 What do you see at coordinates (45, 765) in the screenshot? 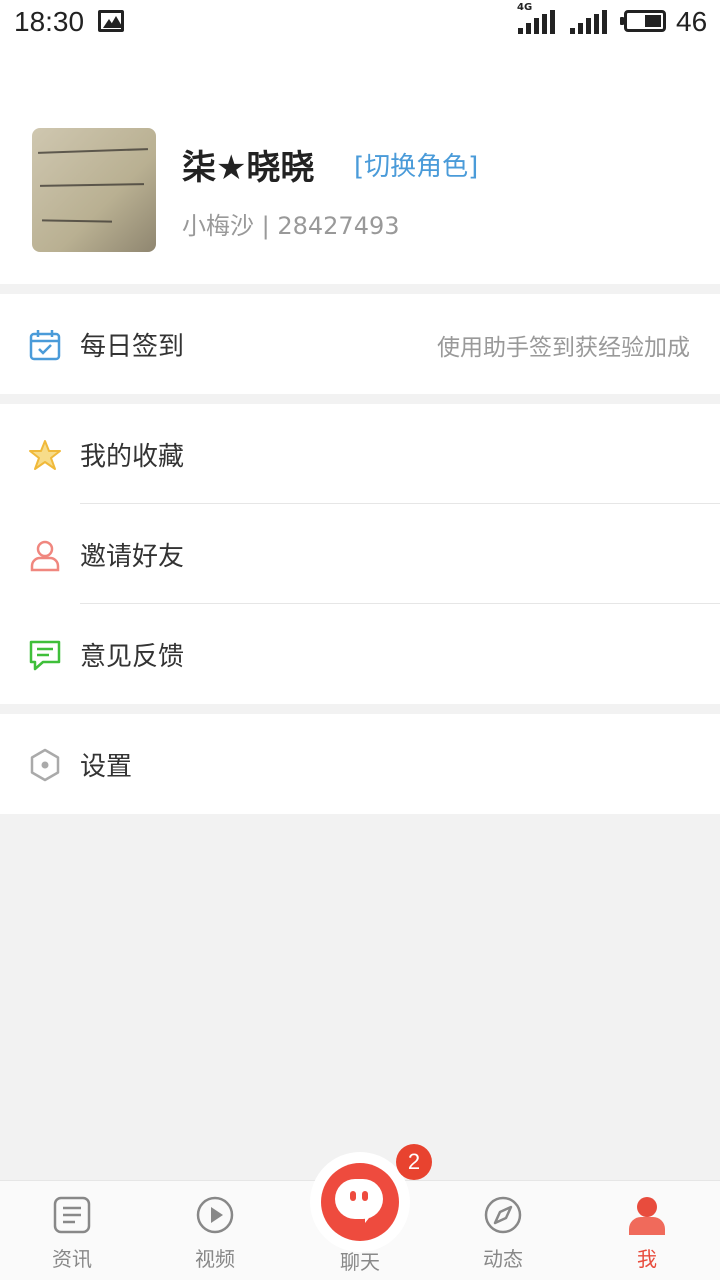
I see `hexagon-gear-icon` at bounding box center [45, 765].